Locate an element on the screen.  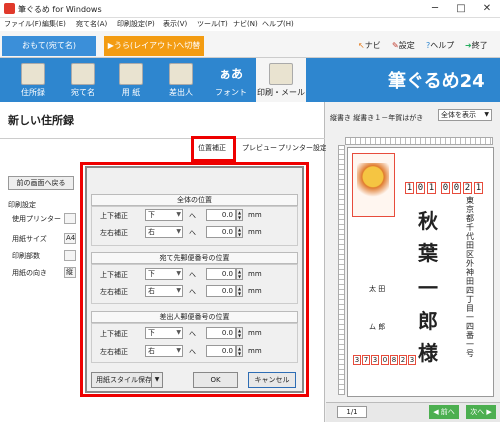
tab-printer-settings: プリンター設定 is located at coordinates (302, 148).